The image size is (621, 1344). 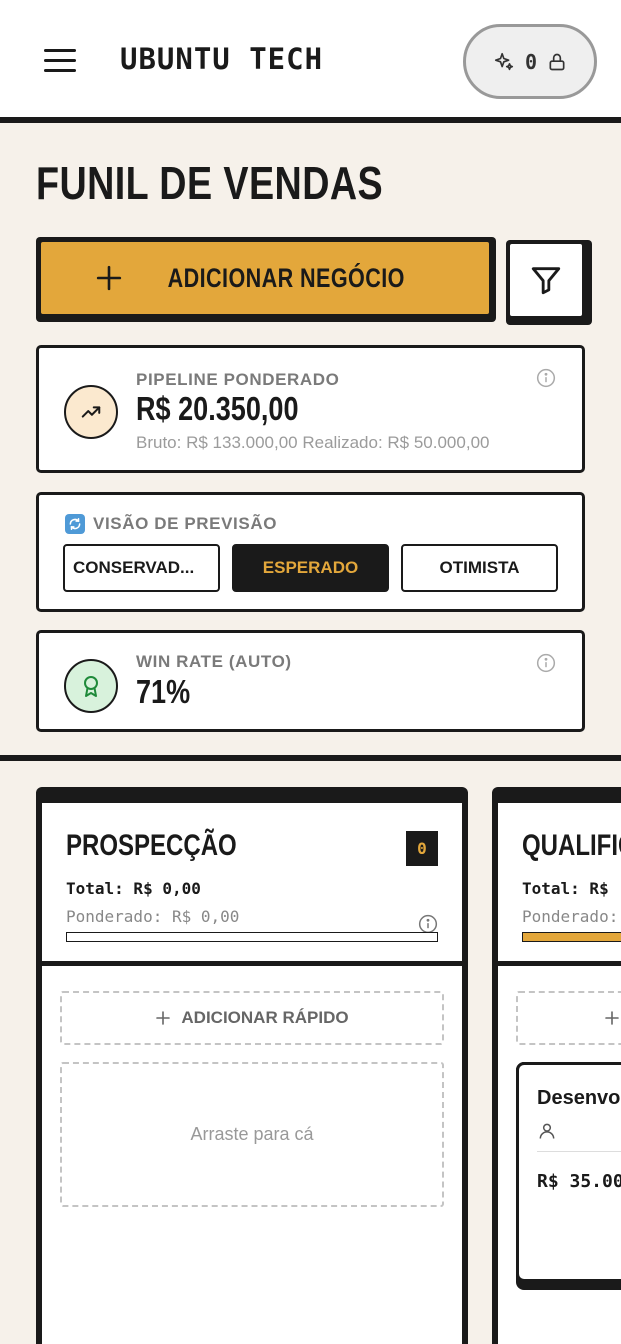 I want to click on winrate-card: WIN RATE (AUTO) 71%, so click(x=310, y=681).